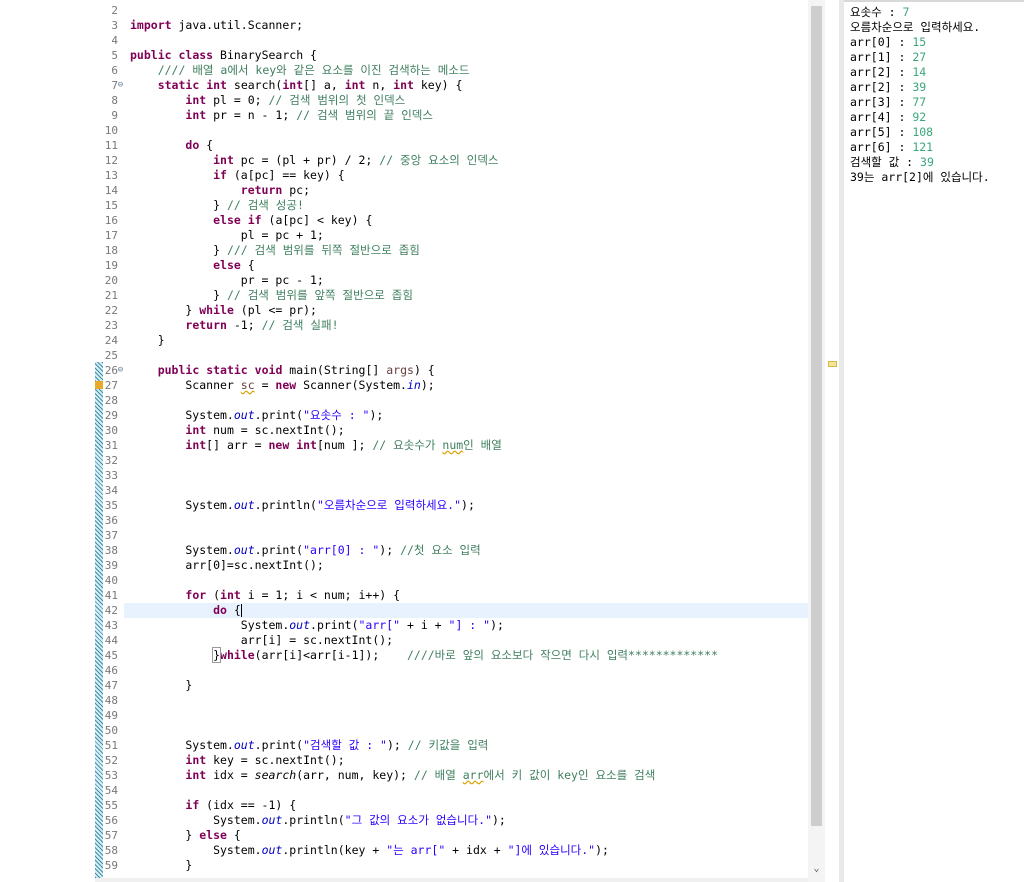 Image resolution: width=1024 pixels, height=882 pixels. Describe the element at coordinates (171, 145) in the screenshot. I see `code-line: do {` at that location.